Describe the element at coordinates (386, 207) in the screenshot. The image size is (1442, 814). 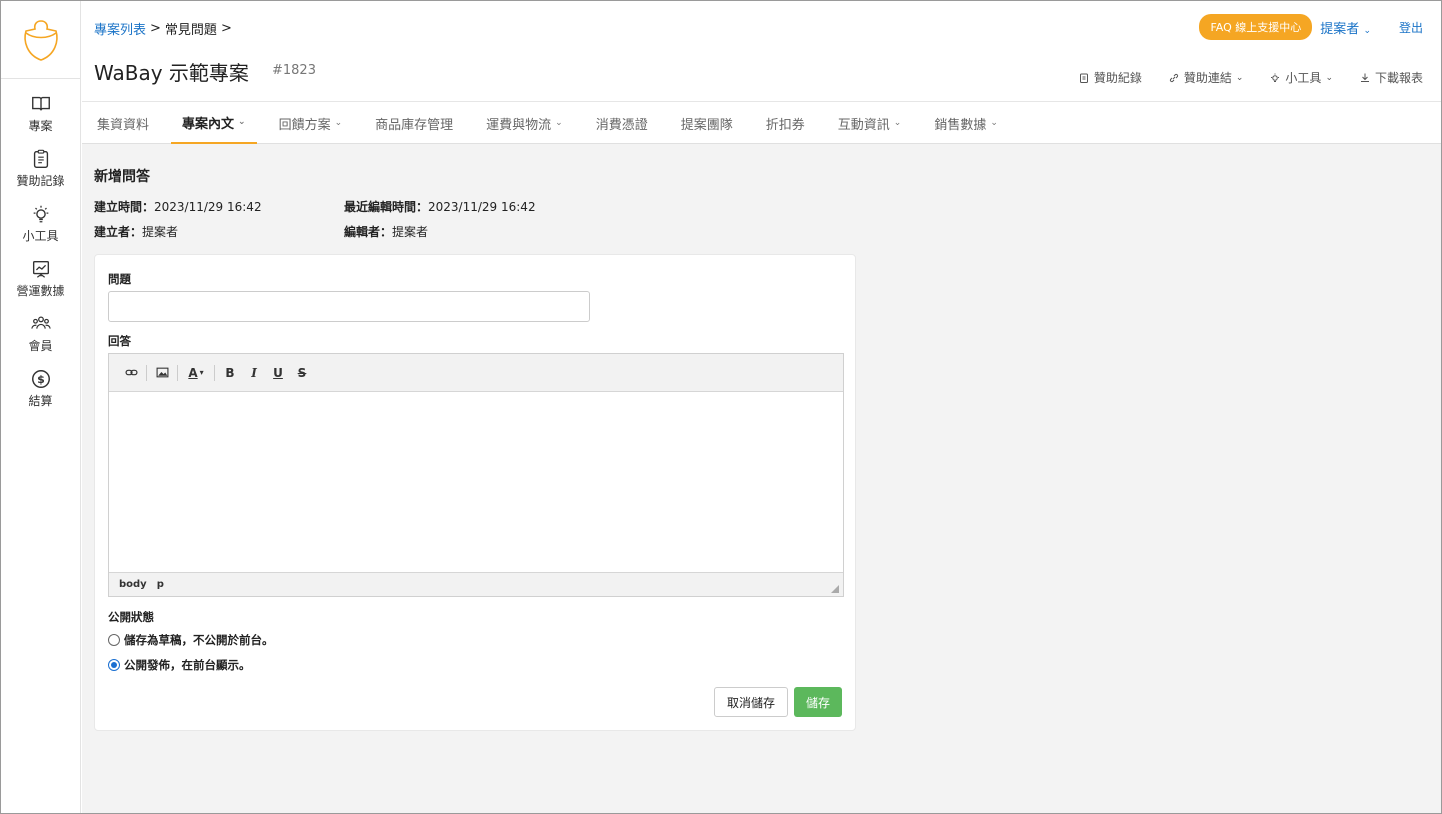
I see `edited-label: 最近編輯時間：` at that location.